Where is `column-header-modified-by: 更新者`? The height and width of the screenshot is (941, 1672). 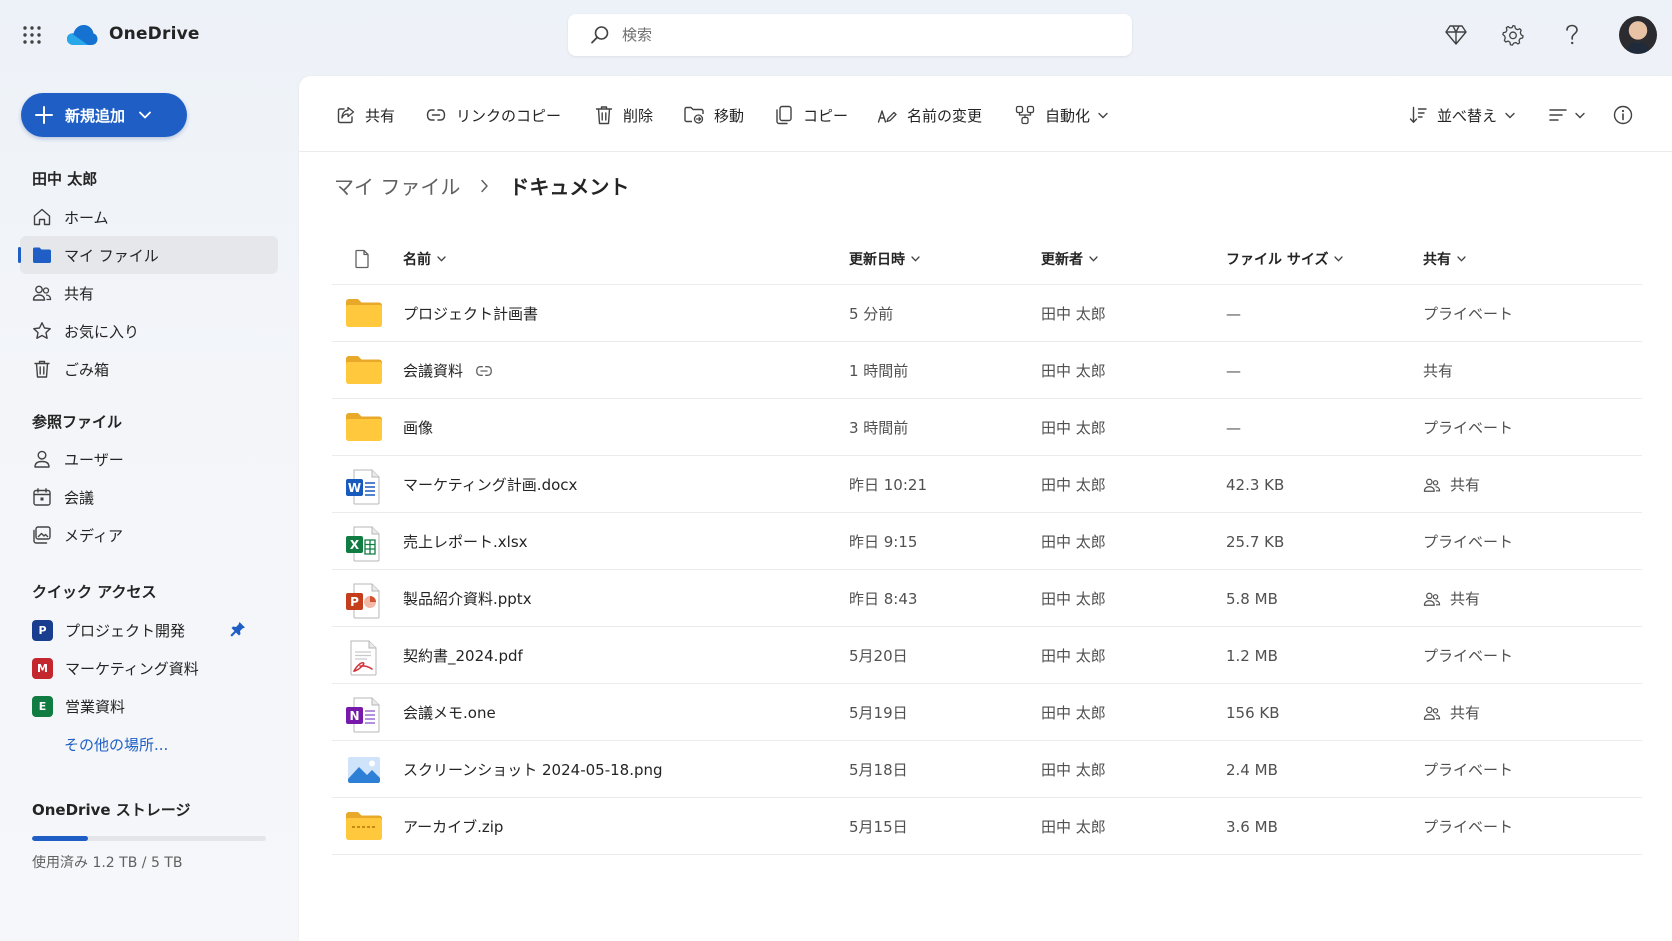 column-header-modified-by: 更新者 is located at coordinates (1069, 259).